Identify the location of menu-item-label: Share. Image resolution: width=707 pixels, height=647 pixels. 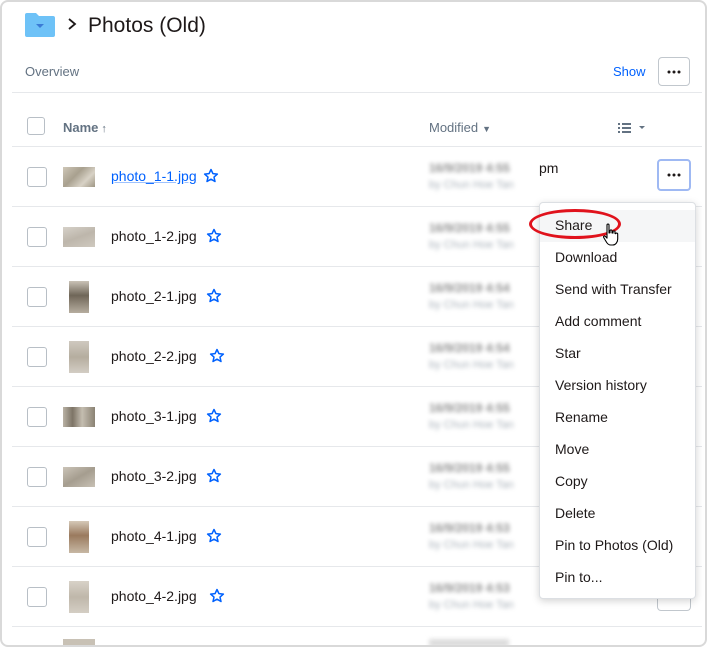
(574, 225).